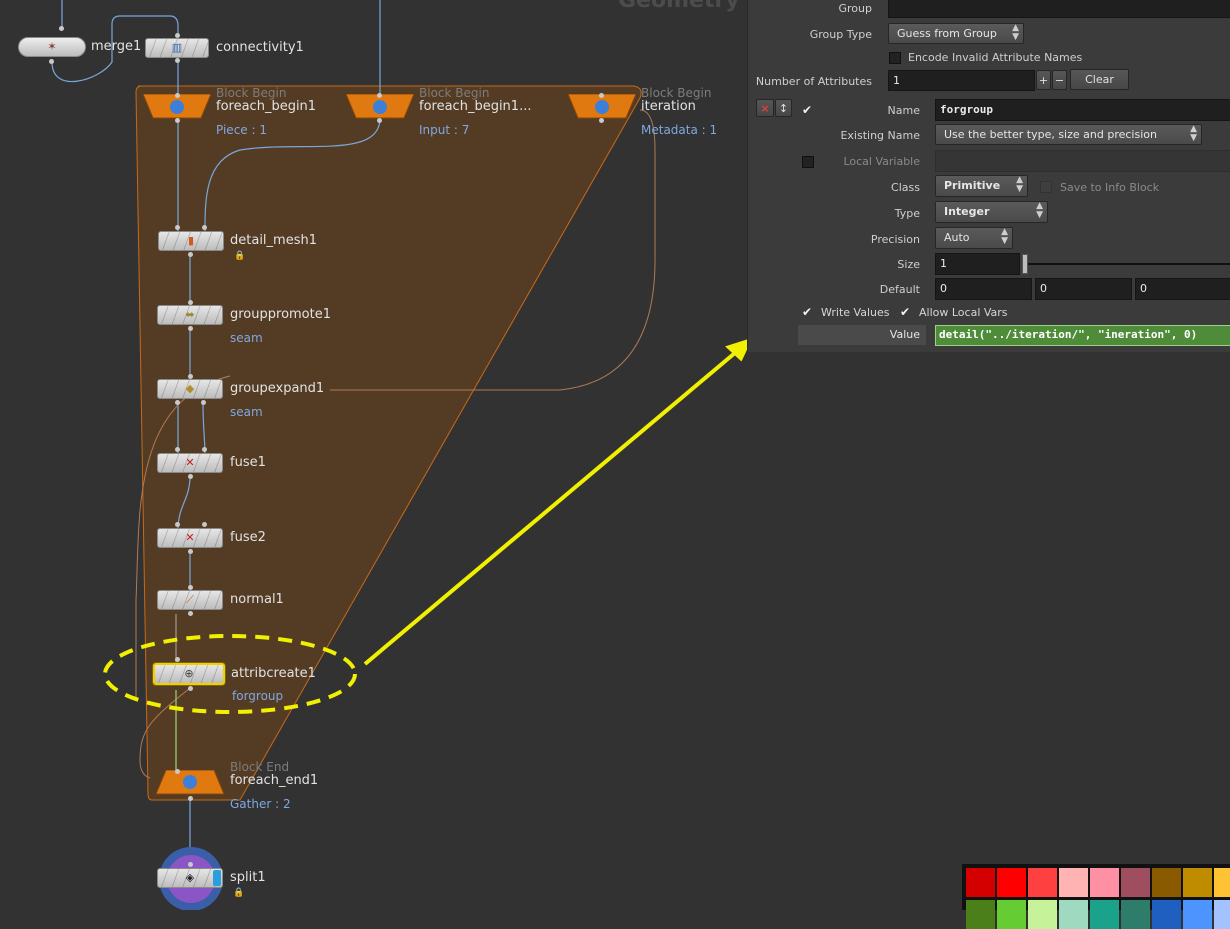  I want to click on node-label: split1, so click(248, 877).